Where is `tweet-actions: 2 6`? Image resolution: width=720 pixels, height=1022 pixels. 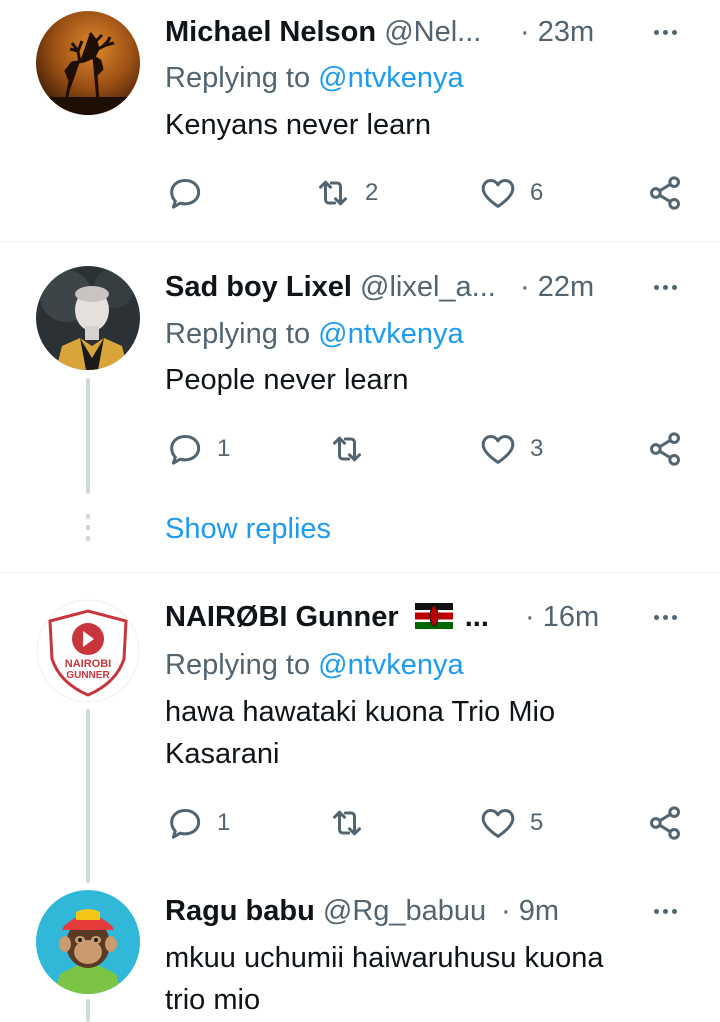 tweet-actions: 2 6 is located at coordinates (425, 193).